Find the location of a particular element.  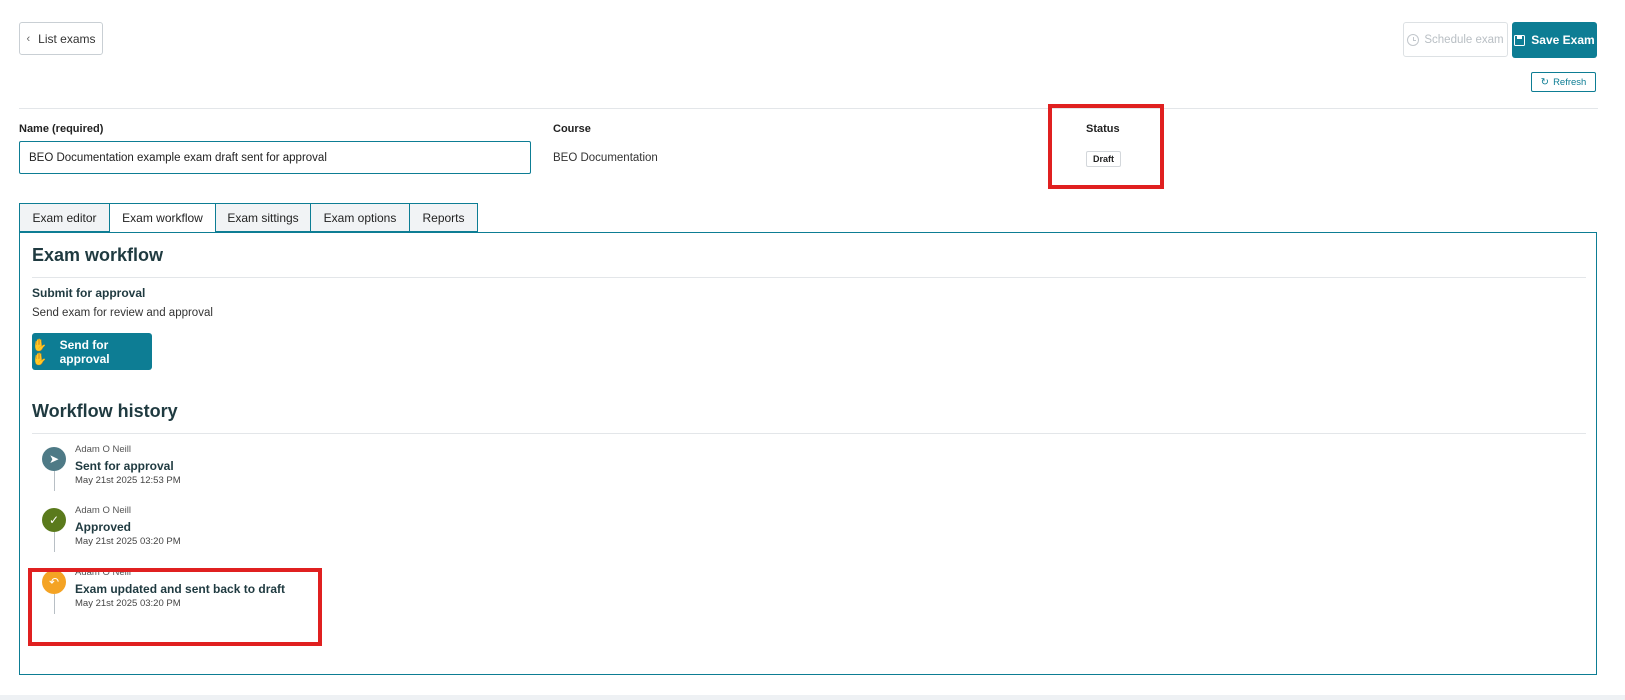

list-exams-label: List exams is located at coordinates (67, 38).